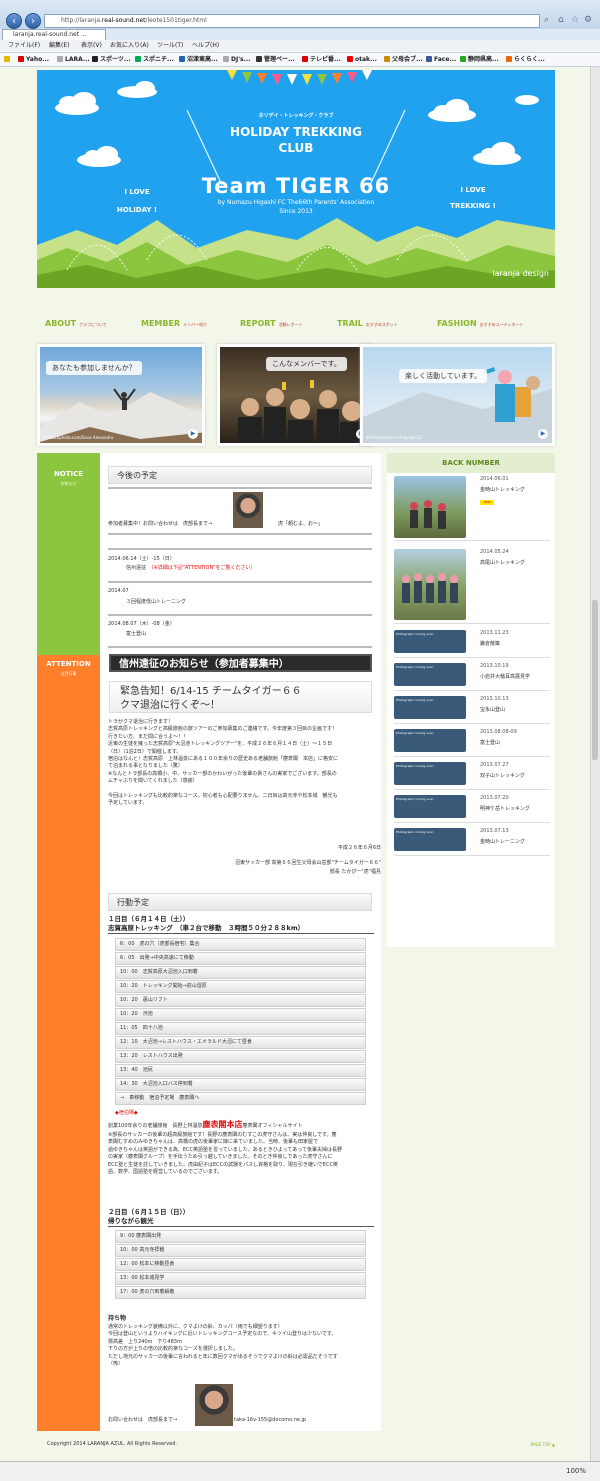 This screenshot has height=1481, width=600. What do you see at coordinates (502, 490) in the screenshot?
I see `back-number-title-text: 金時山トレッキング` at bounding box center [502, 490].